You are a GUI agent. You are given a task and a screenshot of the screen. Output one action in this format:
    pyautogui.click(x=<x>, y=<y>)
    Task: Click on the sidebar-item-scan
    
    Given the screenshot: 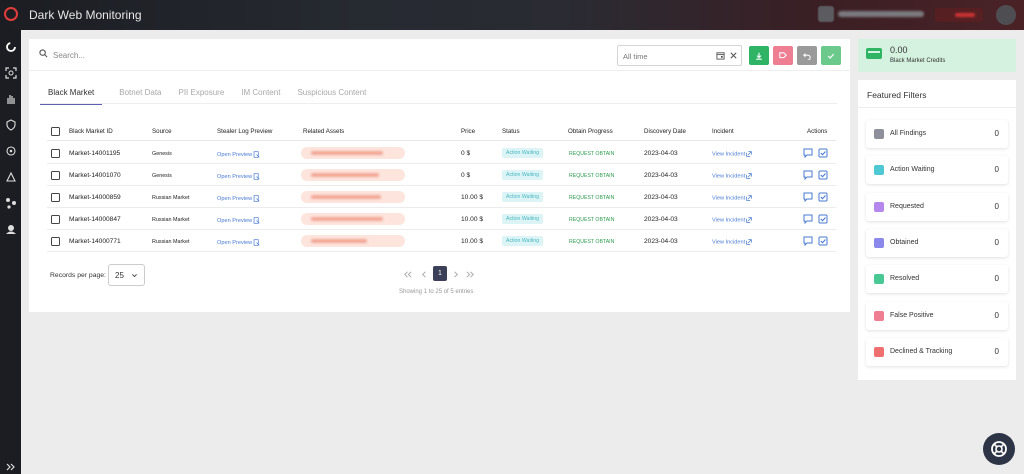 What is the action you would take?
    pyautogui.click(x=10, y=72)
    